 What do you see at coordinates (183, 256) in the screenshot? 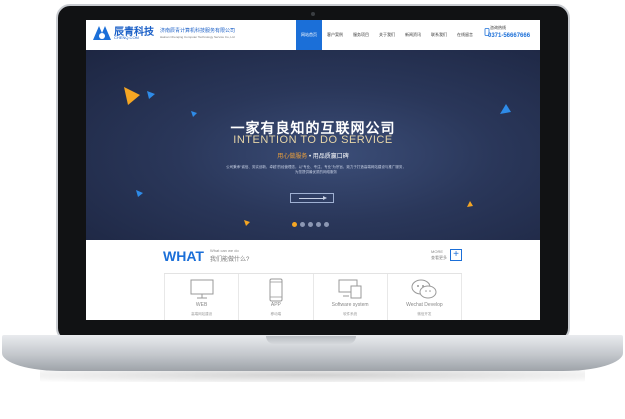
I see `section-title: WHAT` at bounding box center [183, 256].